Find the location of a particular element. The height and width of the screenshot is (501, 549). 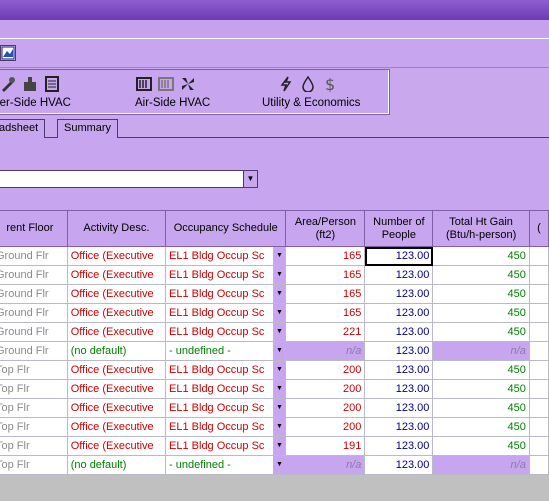

col-header-schedule: Occupancy Schedule is located at coordinates (226, 228).